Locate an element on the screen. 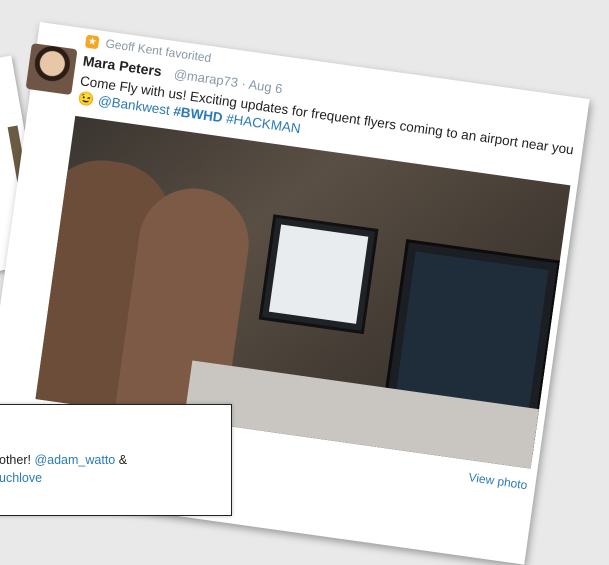  text-fragment: other! is located at coordinates (15, 460).